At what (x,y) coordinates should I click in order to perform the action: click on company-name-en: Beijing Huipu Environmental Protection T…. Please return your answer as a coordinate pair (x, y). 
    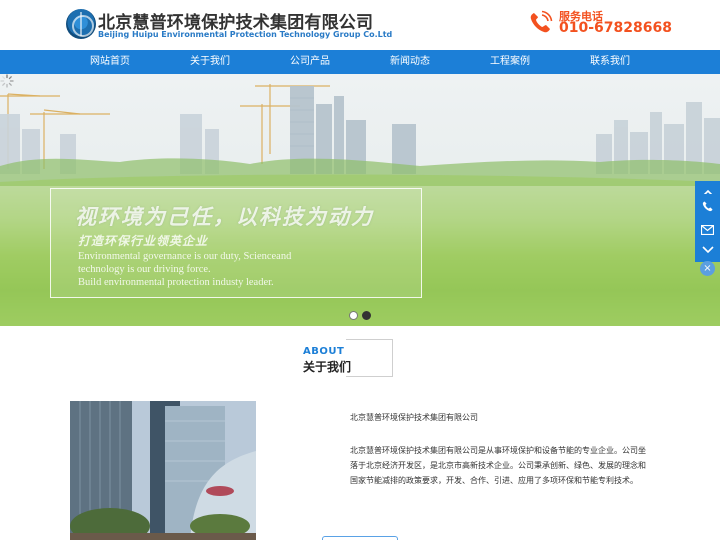
    Looking at the image, I should click on (245, 34).